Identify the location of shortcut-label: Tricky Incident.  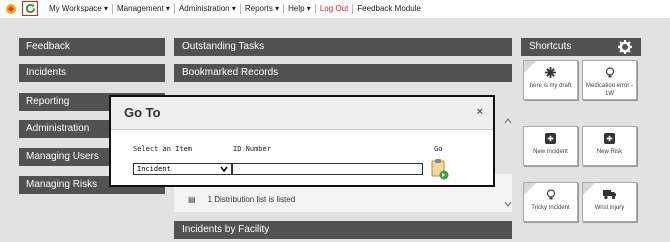
(550, 208).